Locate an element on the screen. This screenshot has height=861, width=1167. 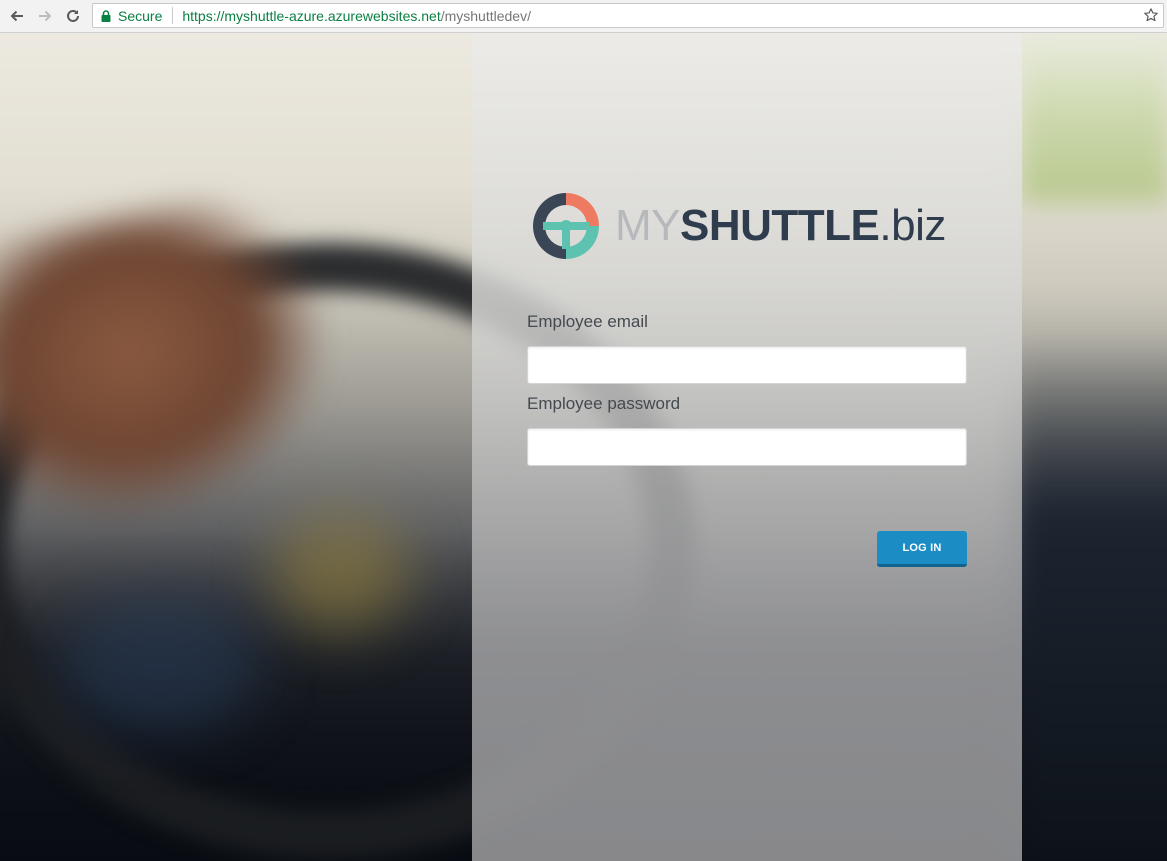
logo-text-shuttle: SHUTTLE is located at coordinates (780, 225).